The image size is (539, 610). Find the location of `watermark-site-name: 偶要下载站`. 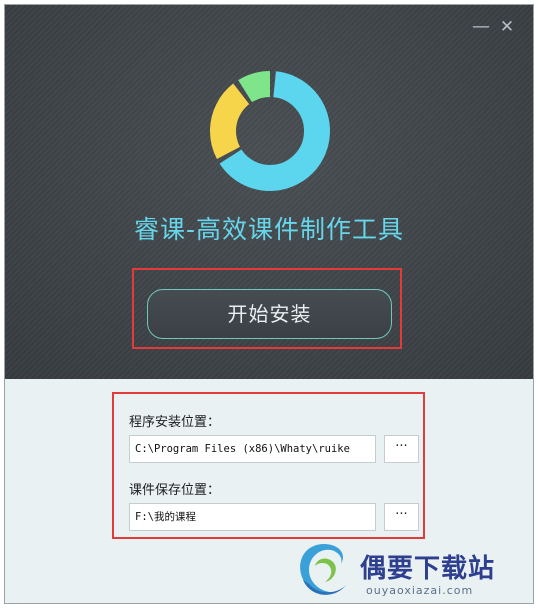

watermark-site-name: 偶要下载站 is located at coordinates (428, 569).